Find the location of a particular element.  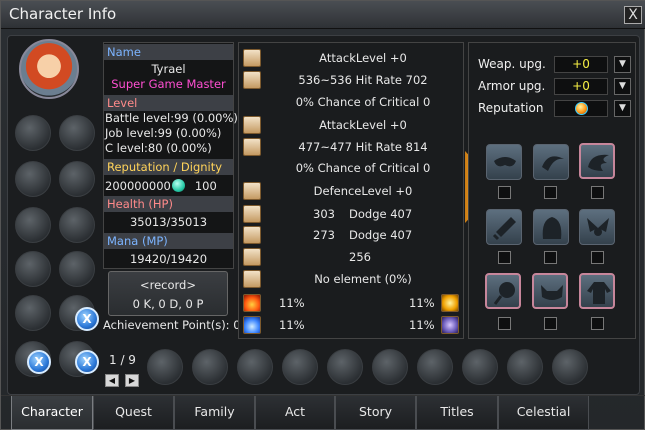

dark-icon is located at coordinates (450, 325).